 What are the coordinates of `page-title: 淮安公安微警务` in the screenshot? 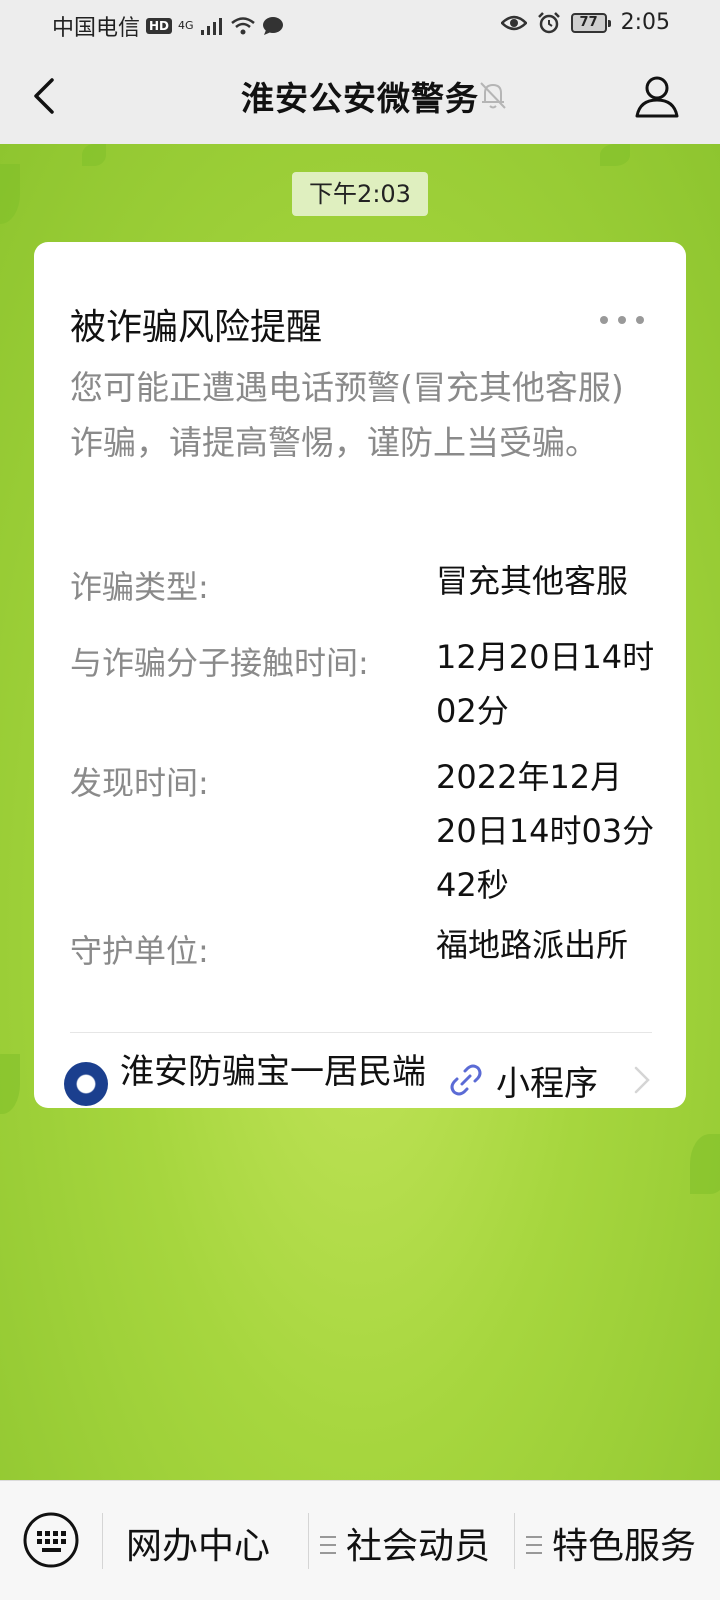 It's located at (360, 98).